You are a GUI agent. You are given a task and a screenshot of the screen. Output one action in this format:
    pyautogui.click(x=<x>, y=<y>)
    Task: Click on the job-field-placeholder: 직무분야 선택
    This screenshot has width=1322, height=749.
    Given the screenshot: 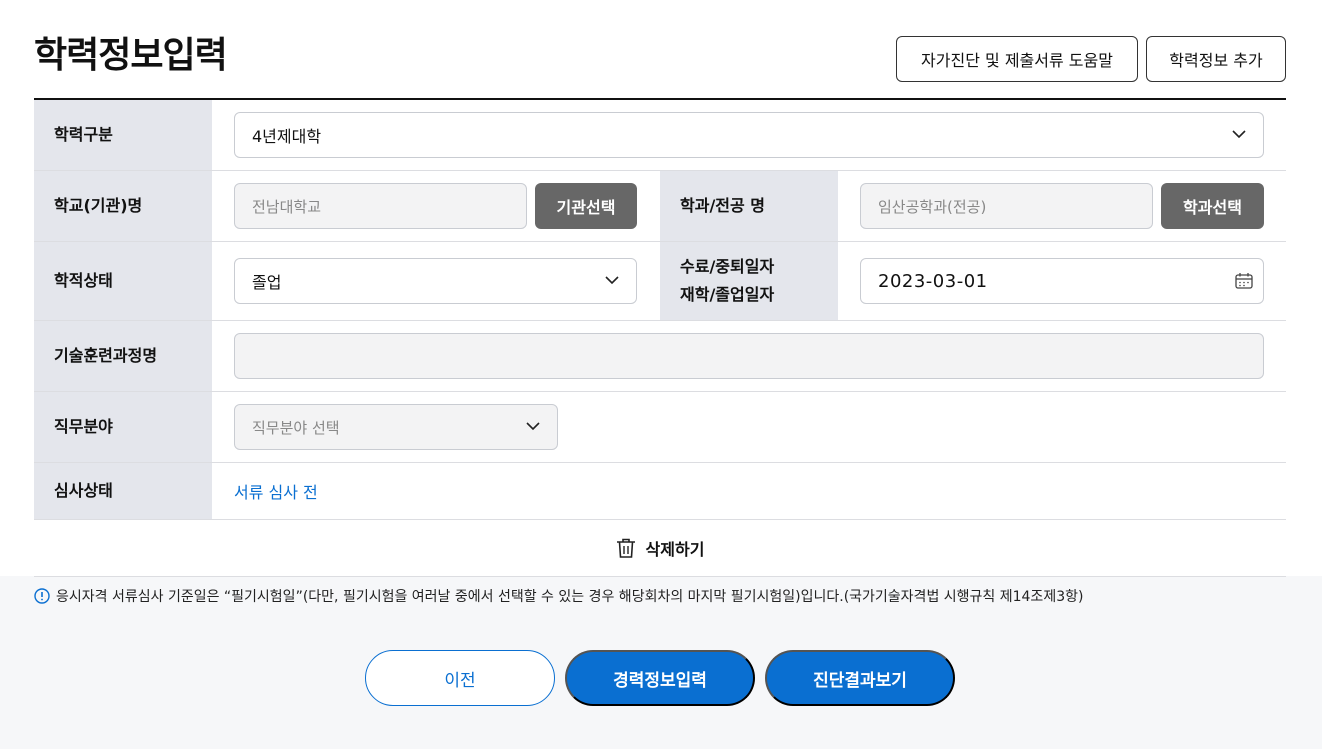 What is the action you would take?
    pyautogui.click(x=296, y=427)
    